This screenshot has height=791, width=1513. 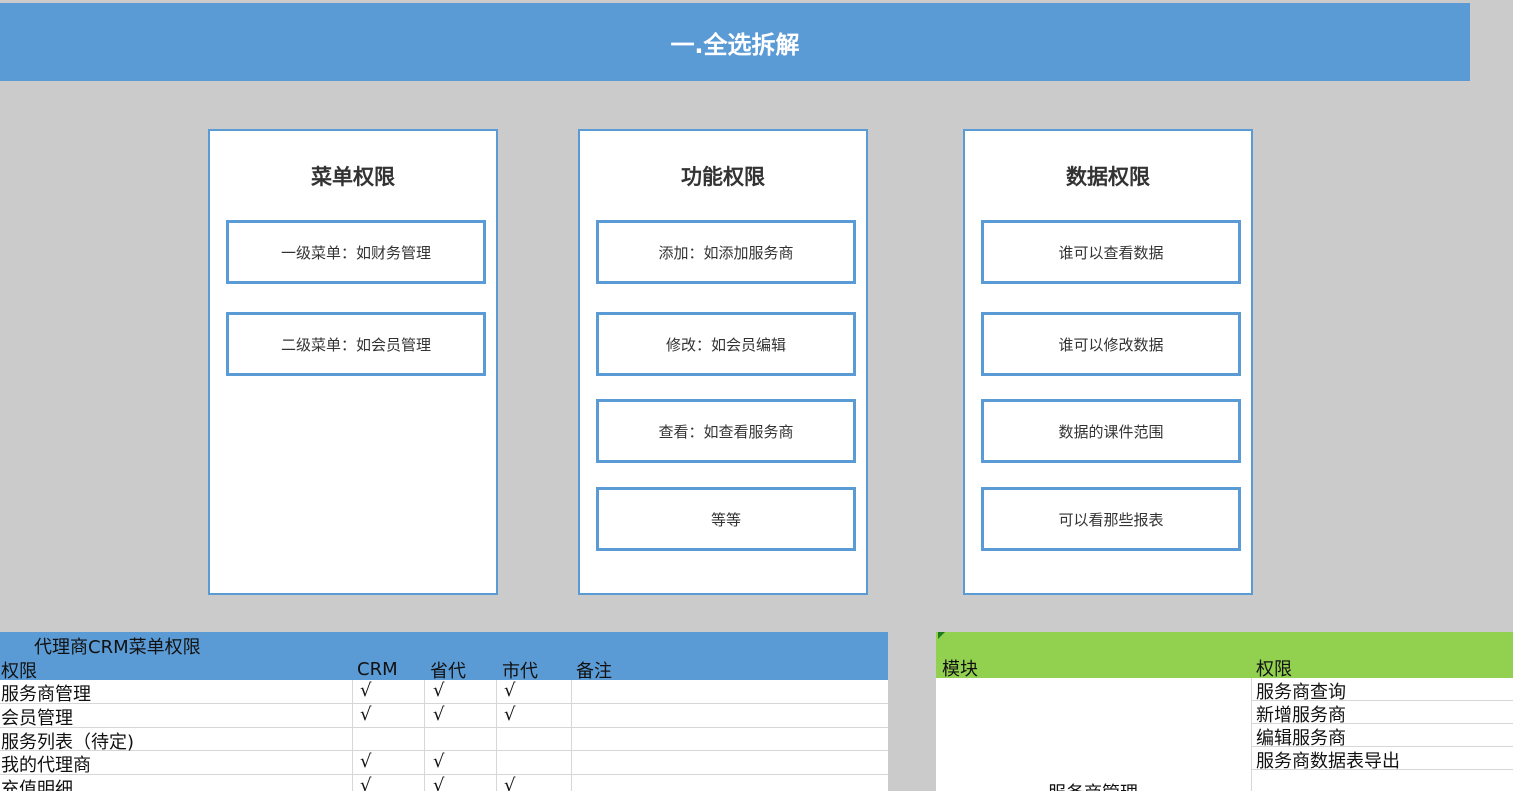 I want to click on column-header: 模块, so click(x=960, y=668).